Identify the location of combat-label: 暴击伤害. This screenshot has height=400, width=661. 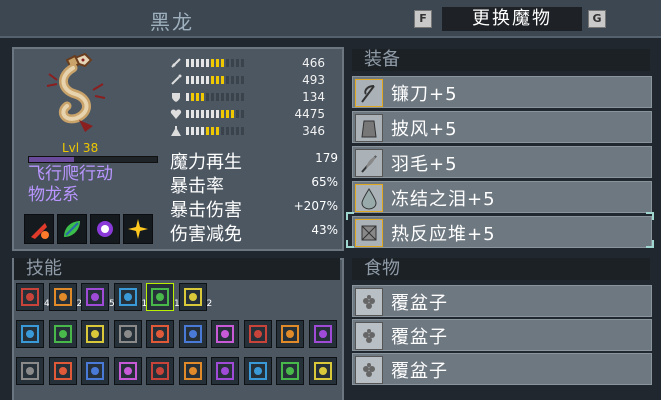
(206, 210).